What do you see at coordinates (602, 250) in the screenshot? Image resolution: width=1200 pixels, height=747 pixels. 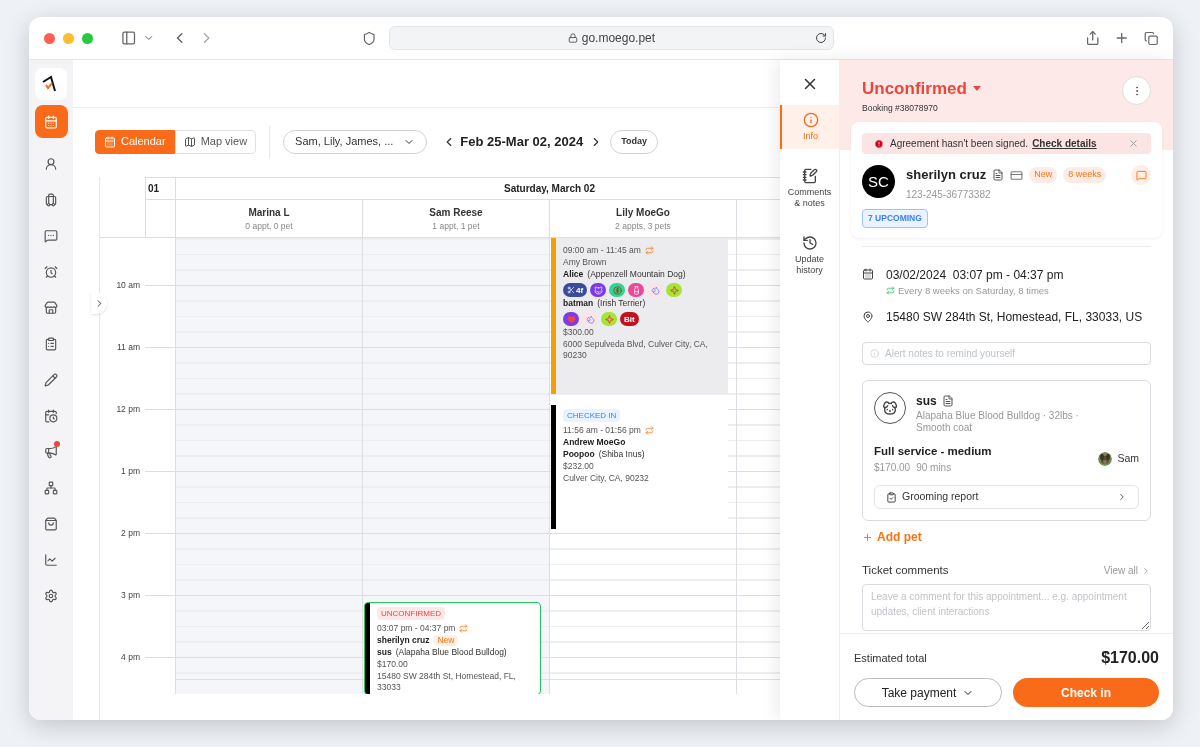 I see `appointment-time: 09:00 am - 11:45 am` at bounding box center [602, 250].